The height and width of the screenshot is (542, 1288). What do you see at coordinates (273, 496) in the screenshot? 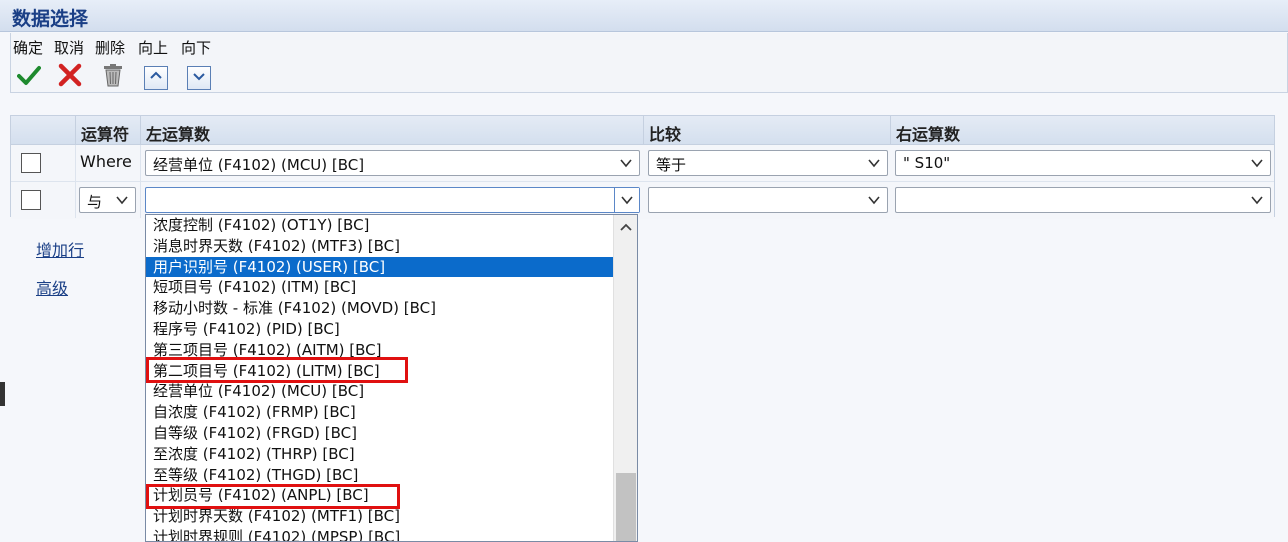
I see `highlight-box-anpl` at bounding box center [273, 496].